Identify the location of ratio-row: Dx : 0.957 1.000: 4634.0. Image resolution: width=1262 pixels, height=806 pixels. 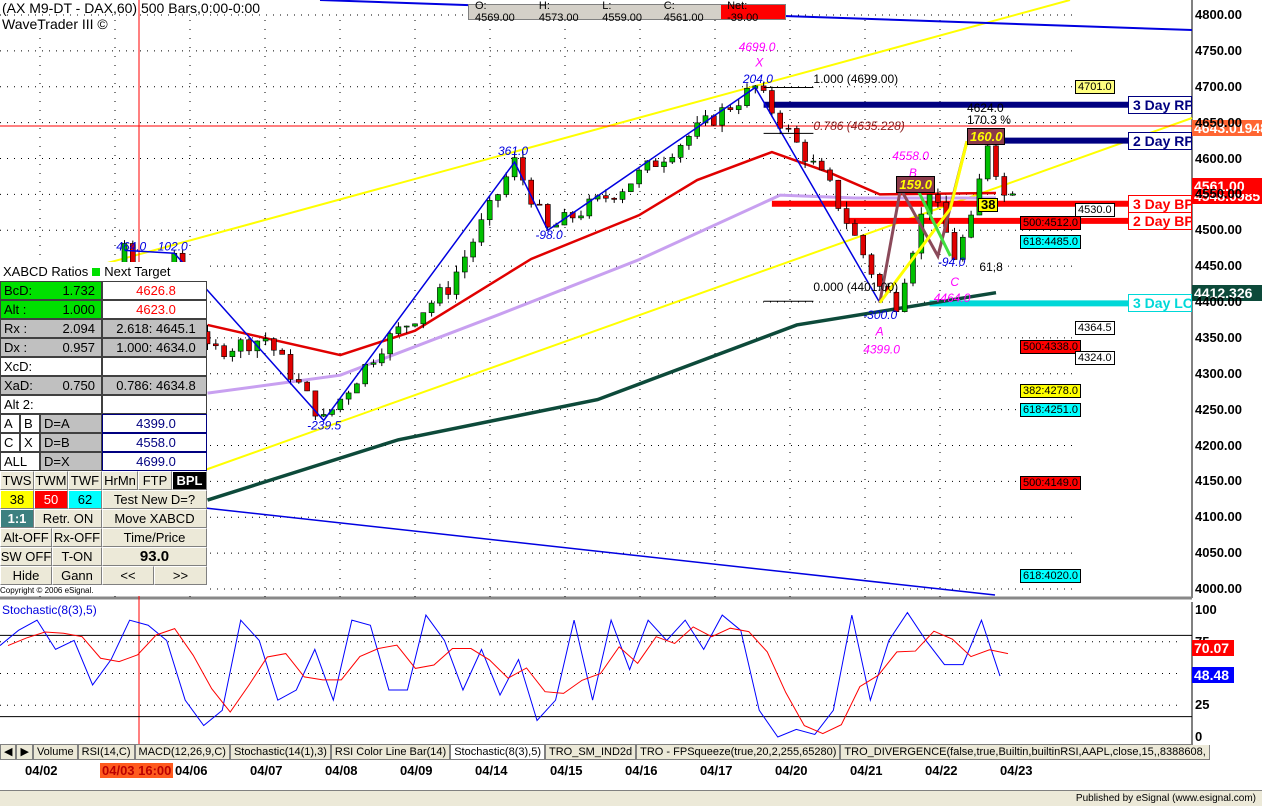
(103, 347).